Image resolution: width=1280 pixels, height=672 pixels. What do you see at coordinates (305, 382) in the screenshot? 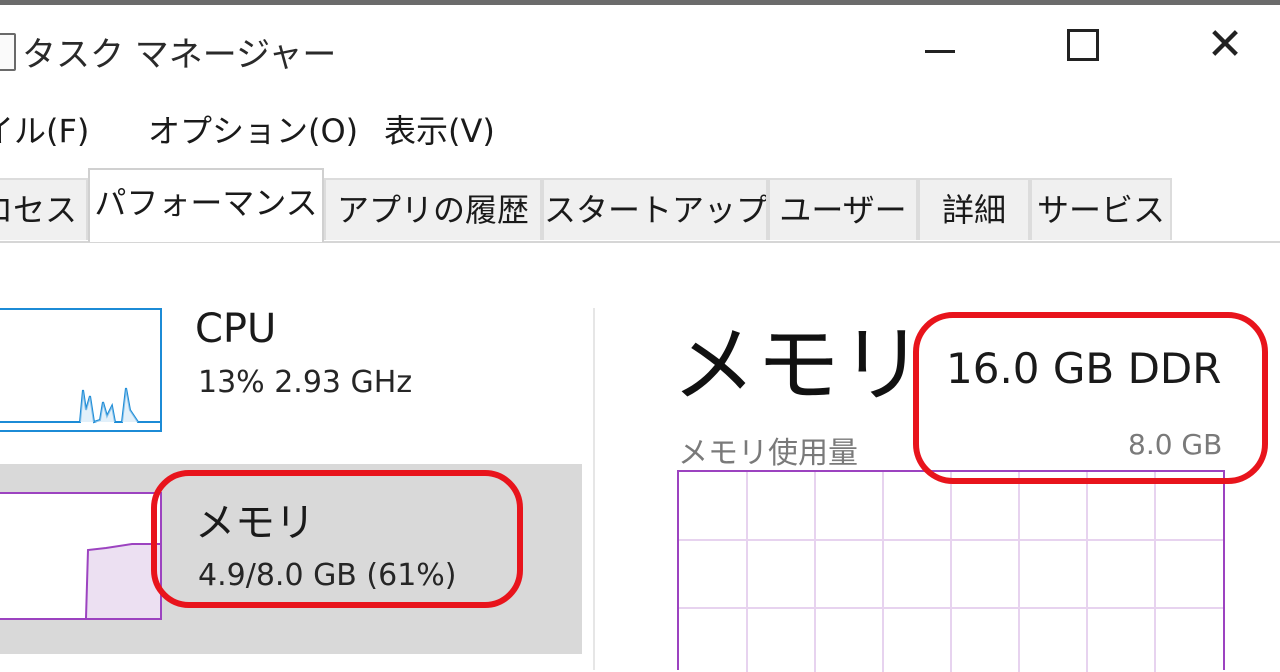
I see `sidebar-cpu-subtitle: 13% 2.93 GHz` at bounding box center [305, 382].